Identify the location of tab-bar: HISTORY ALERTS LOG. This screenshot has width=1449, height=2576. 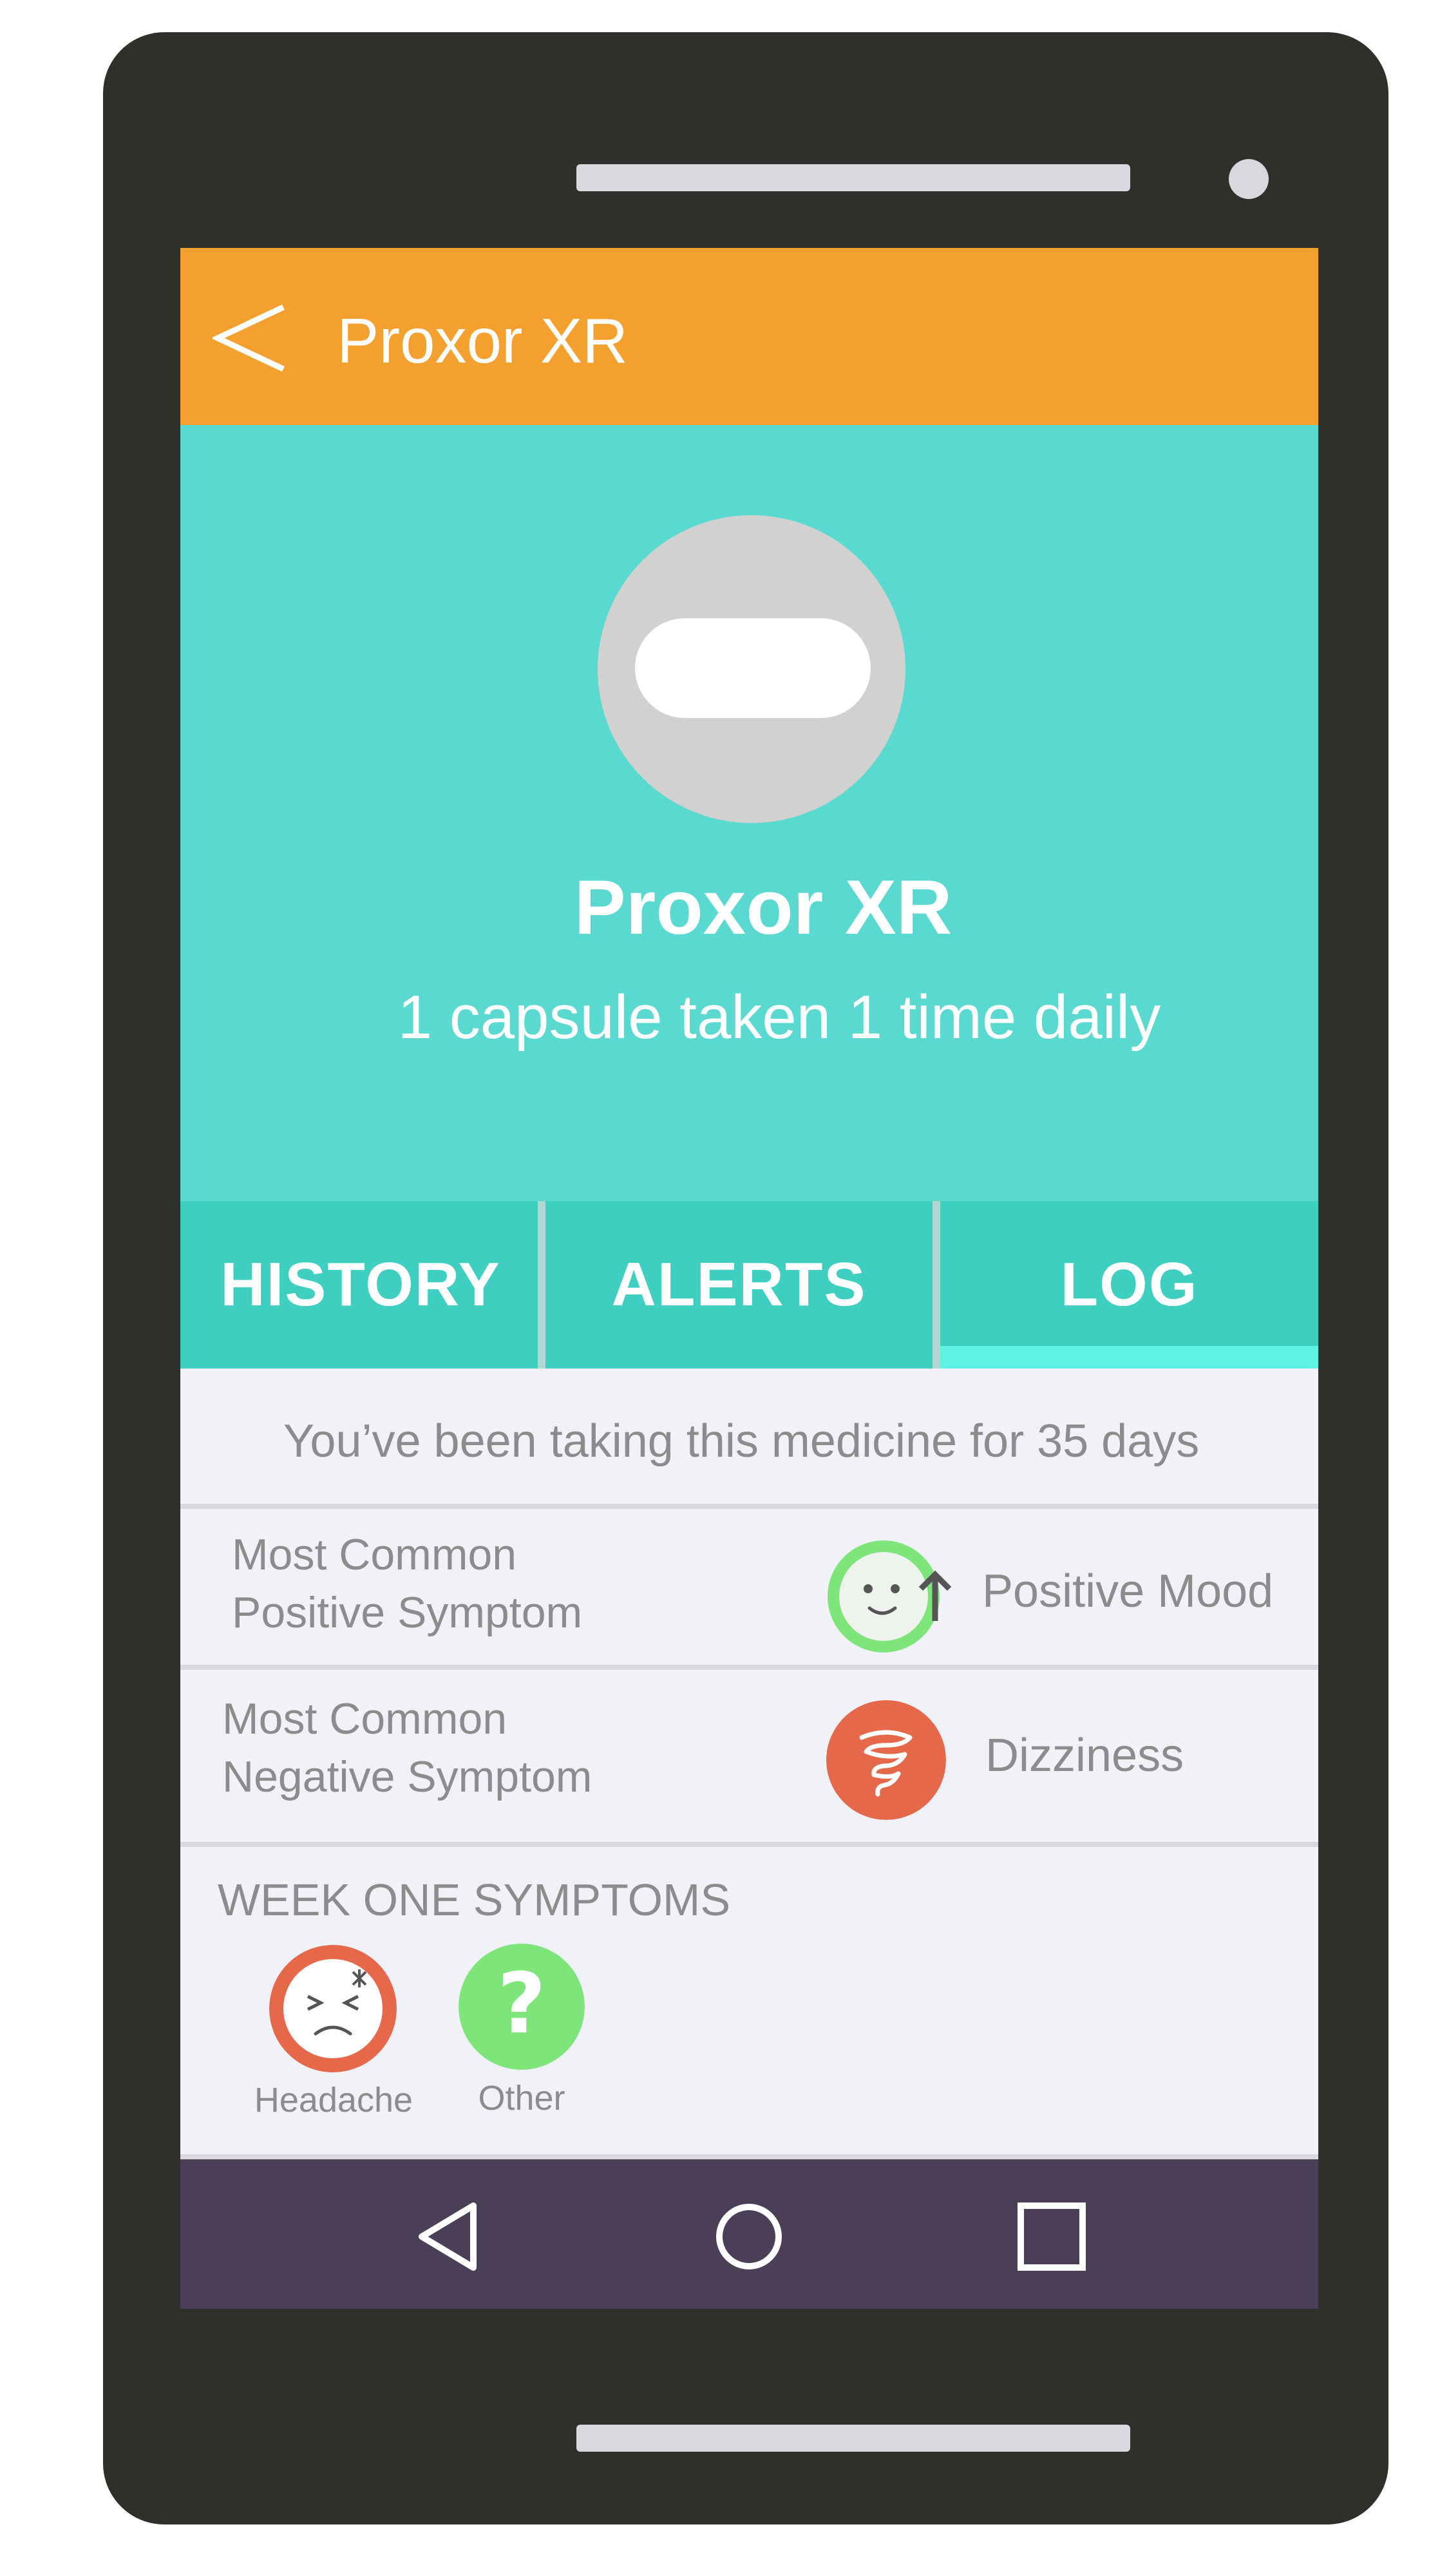
(749, 1285).